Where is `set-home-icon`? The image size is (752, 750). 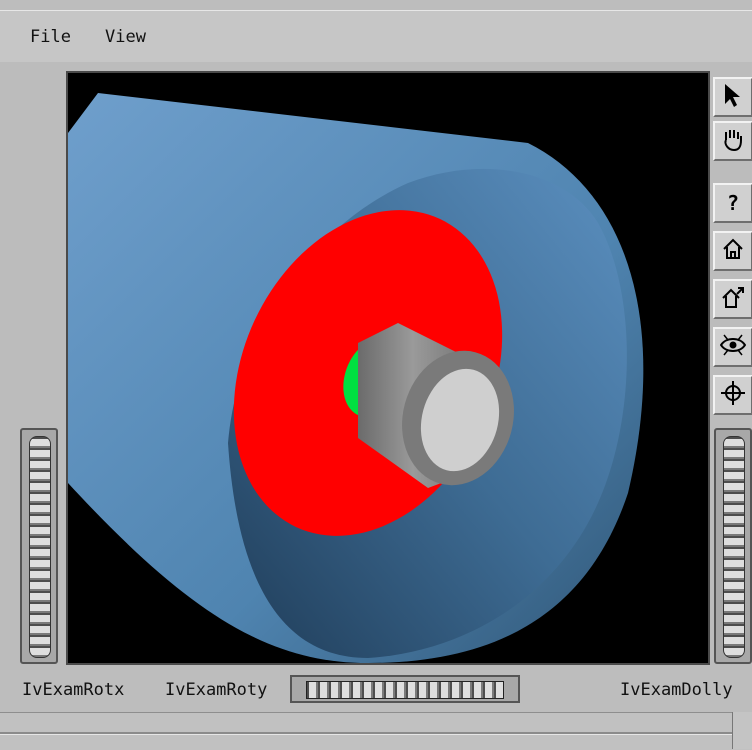
set-home-icon is located at coordinates (733, 299).